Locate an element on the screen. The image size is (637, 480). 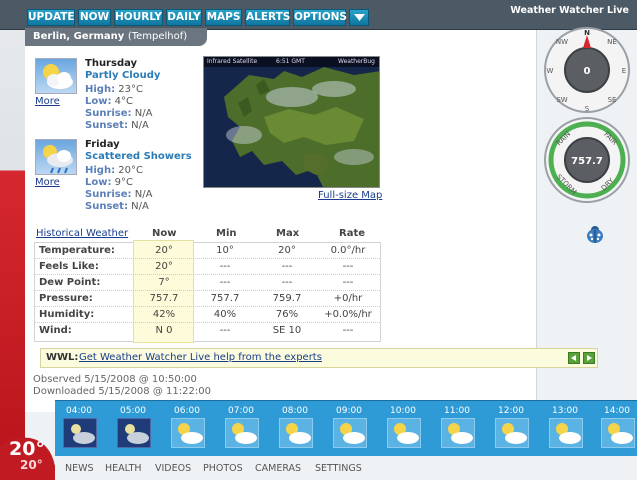
now-value: 7° is located at coordinates (164, 282).